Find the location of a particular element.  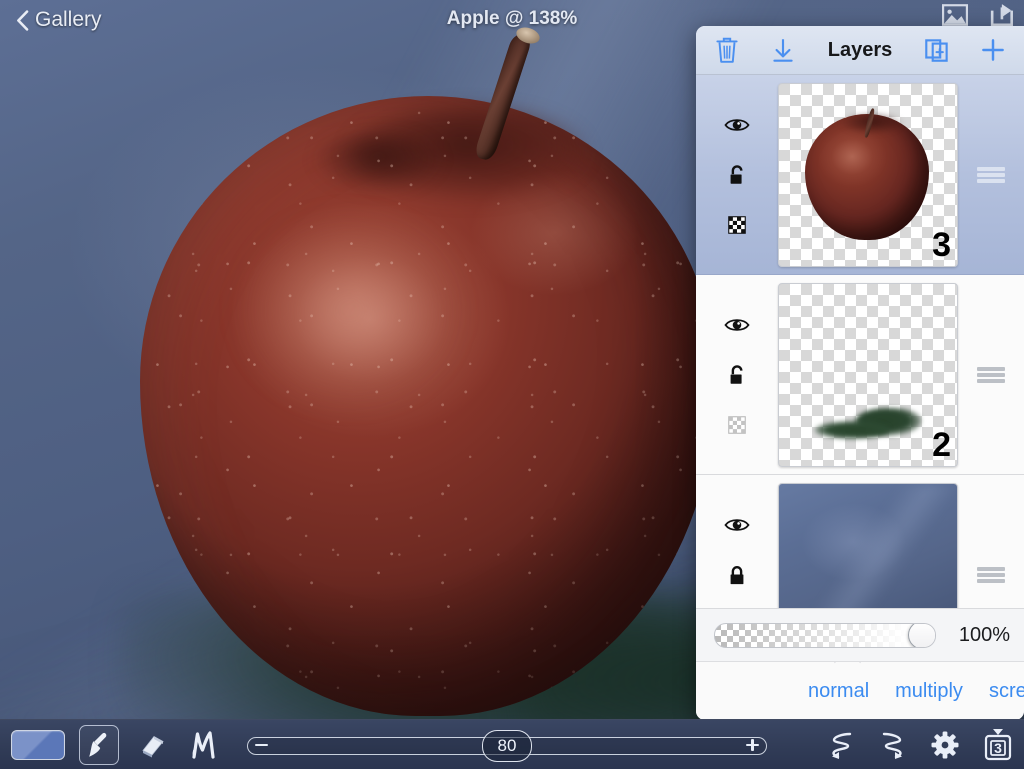

layer-thumbnail: 3 is located at coordinates (868, 174).